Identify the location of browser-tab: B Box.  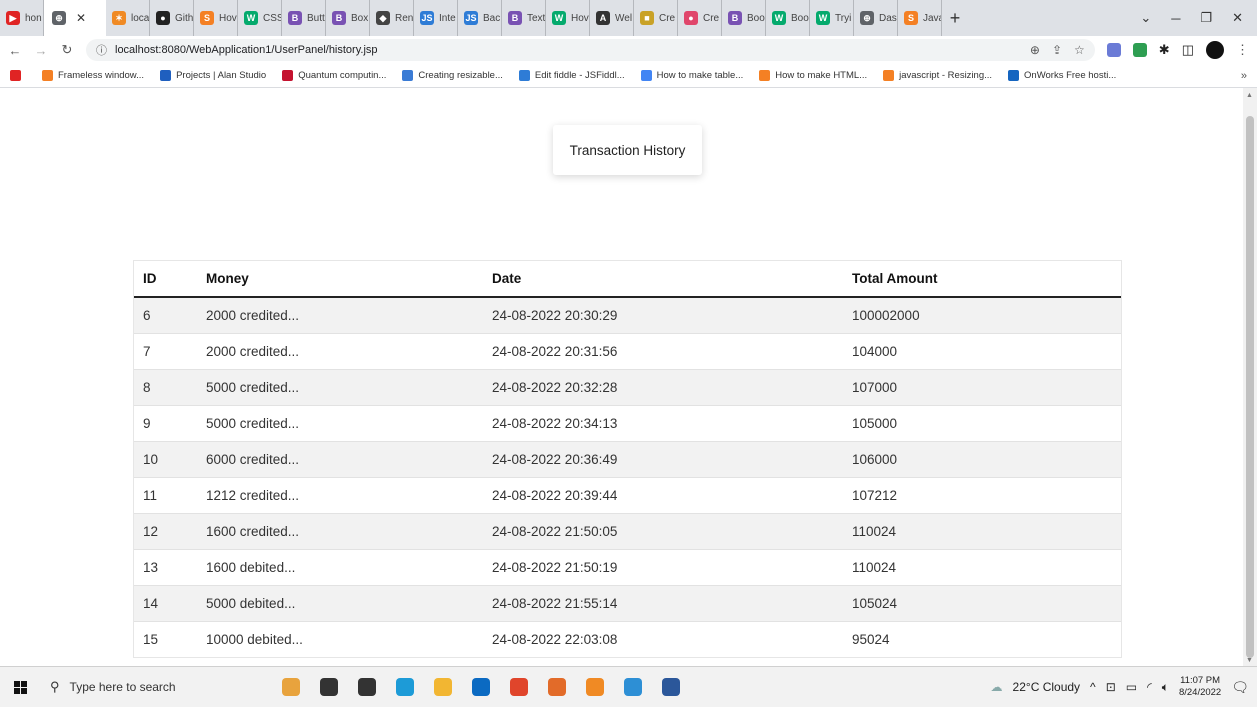
(348, 18).